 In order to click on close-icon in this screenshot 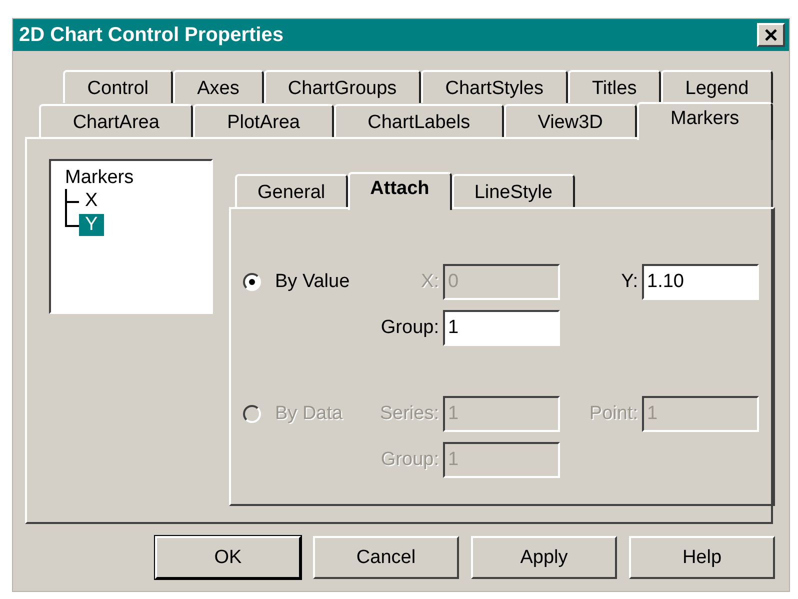, I will do `click(771, 35)`.